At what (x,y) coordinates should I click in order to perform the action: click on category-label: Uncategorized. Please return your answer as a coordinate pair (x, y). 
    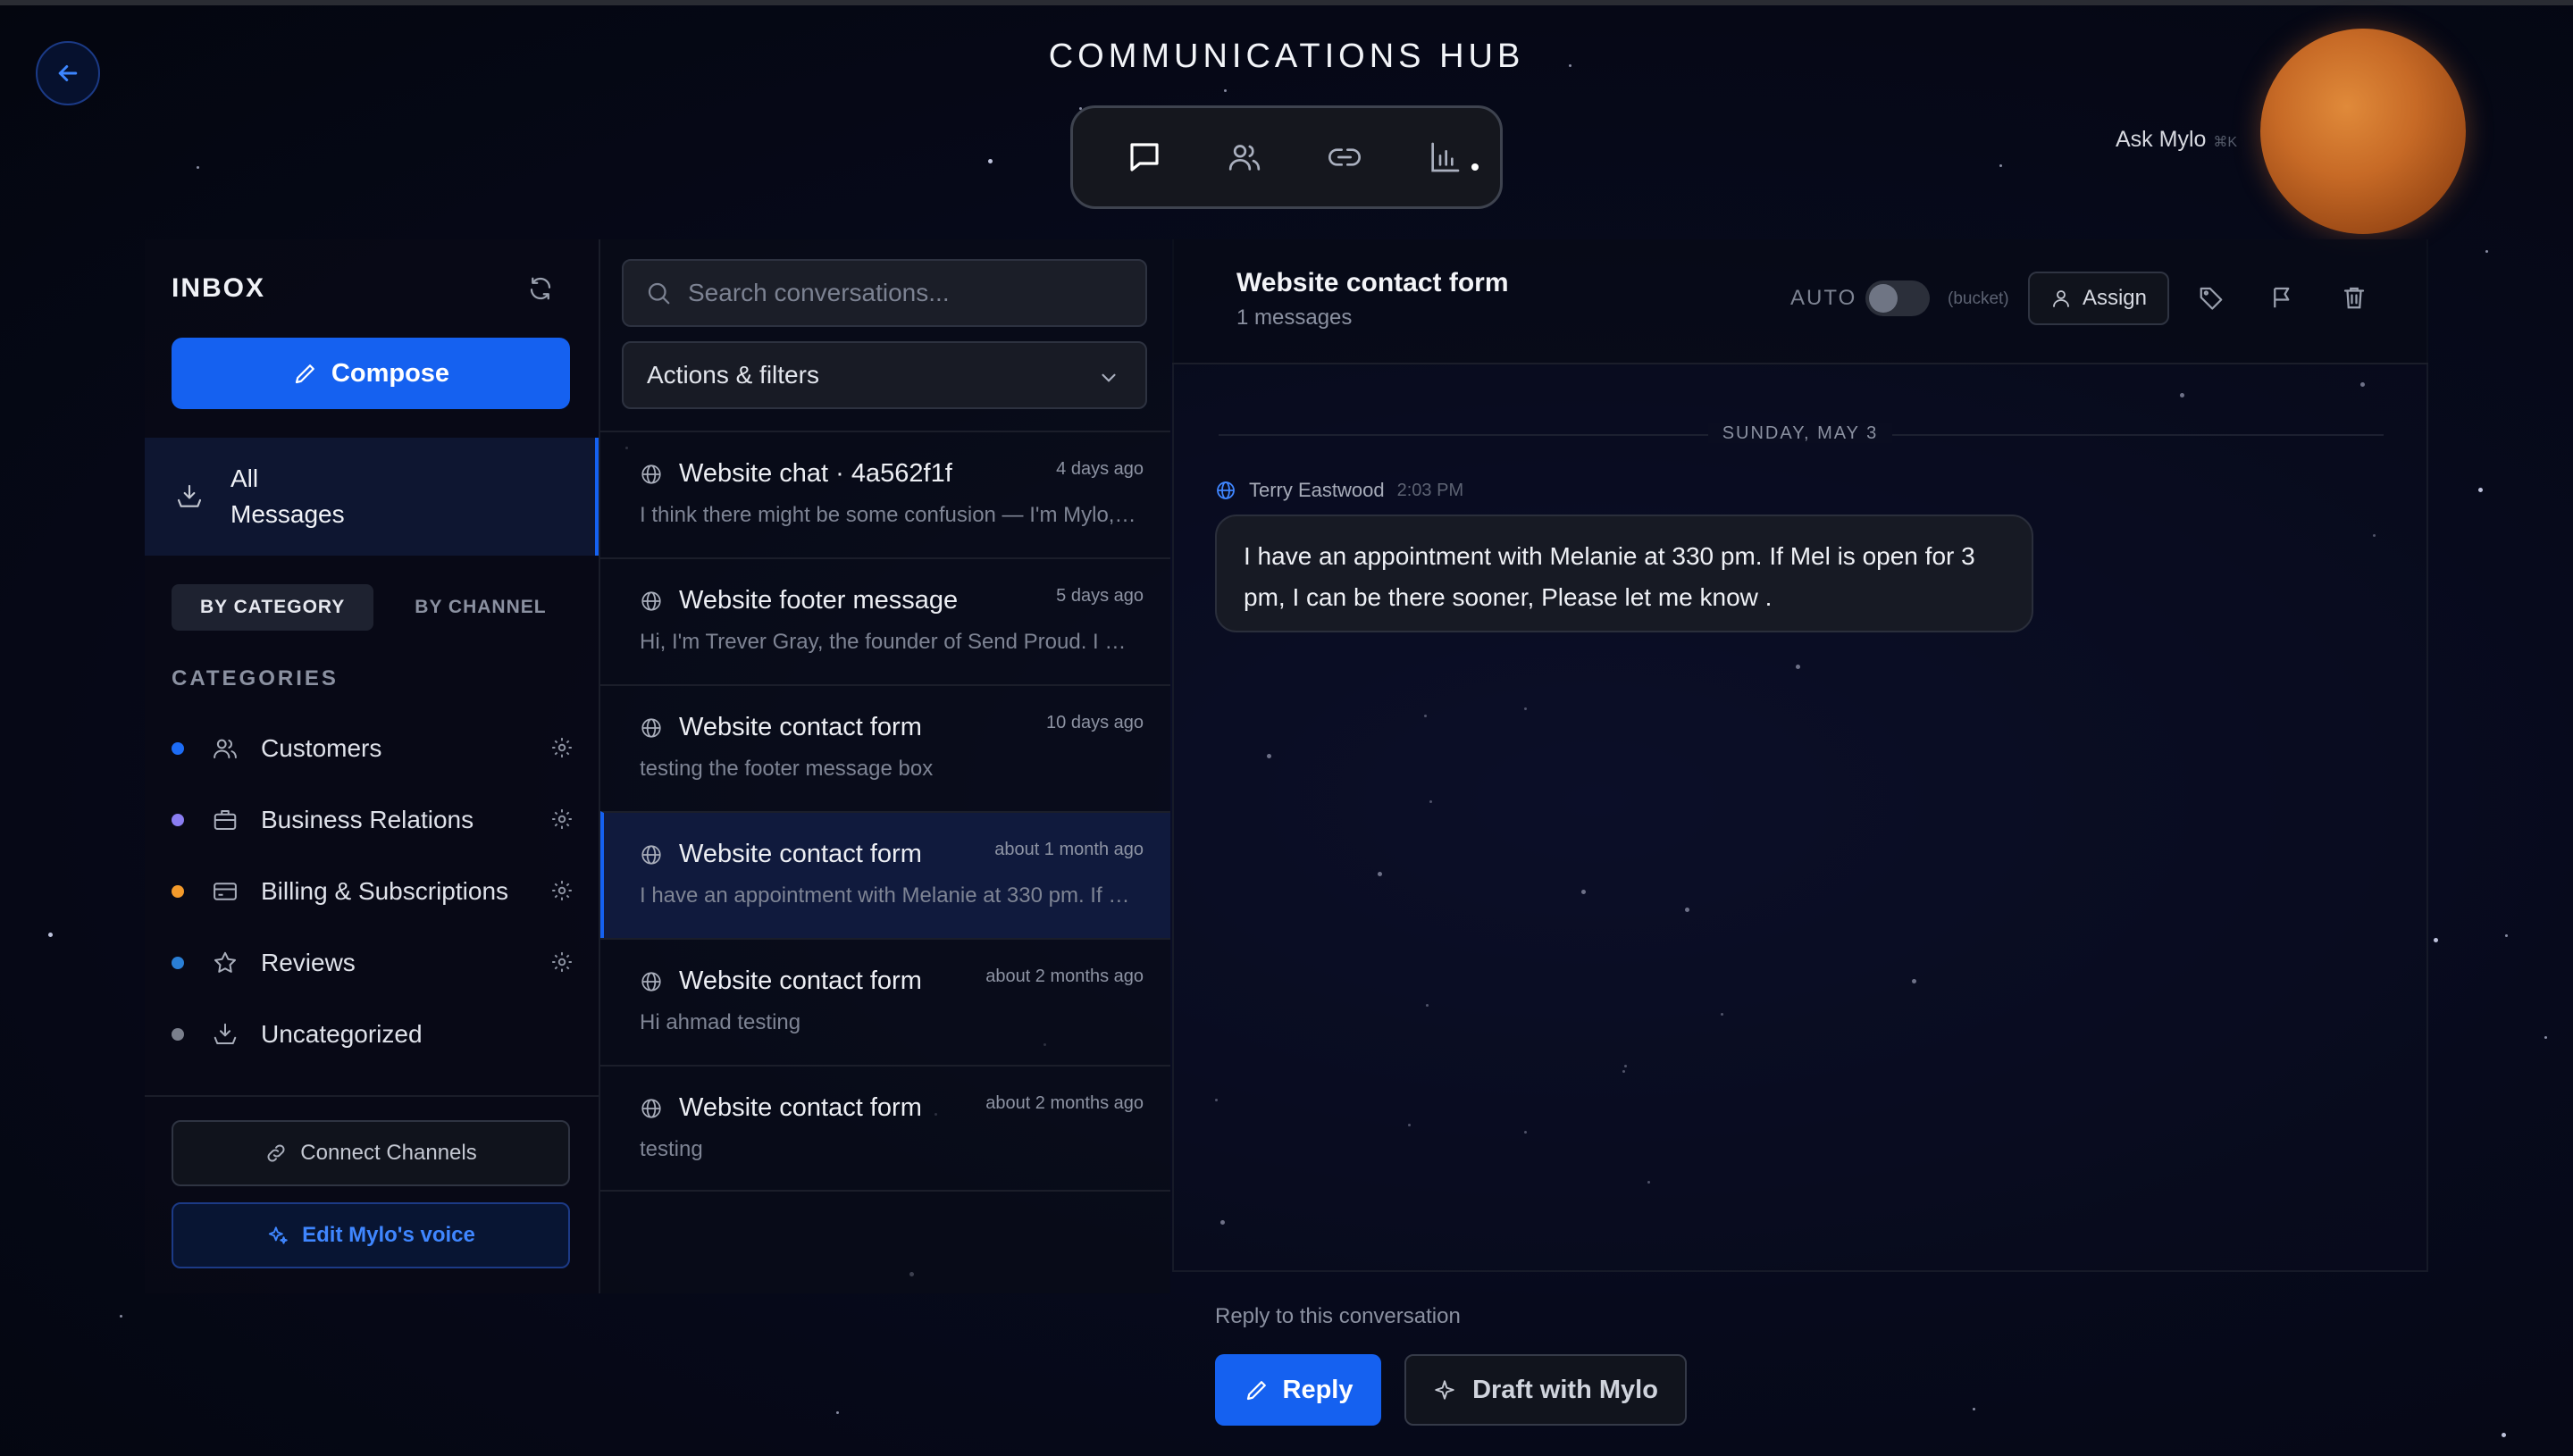
    Looking at the image, I should click on (342, 1034).